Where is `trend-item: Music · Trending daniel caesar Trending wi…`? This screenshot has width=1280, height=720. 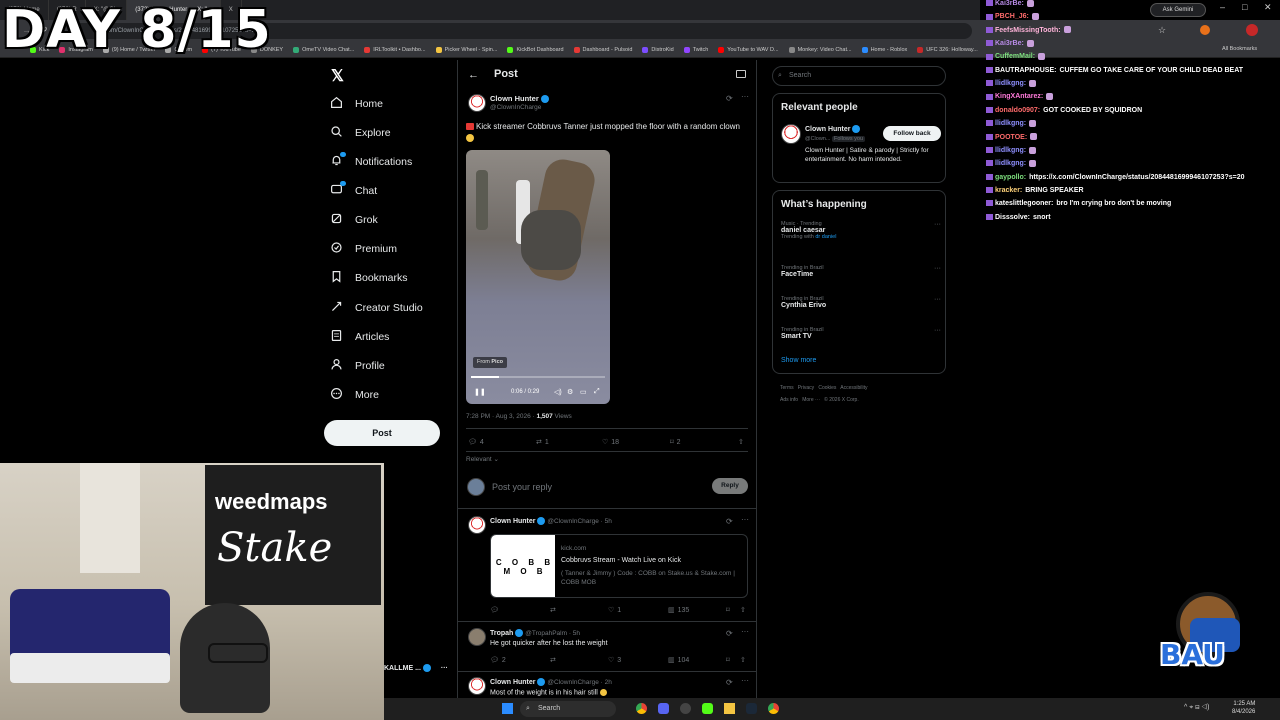 trend-item: Music · Trending daniel caesar Trending wi… is located at coordinates (861, 230).